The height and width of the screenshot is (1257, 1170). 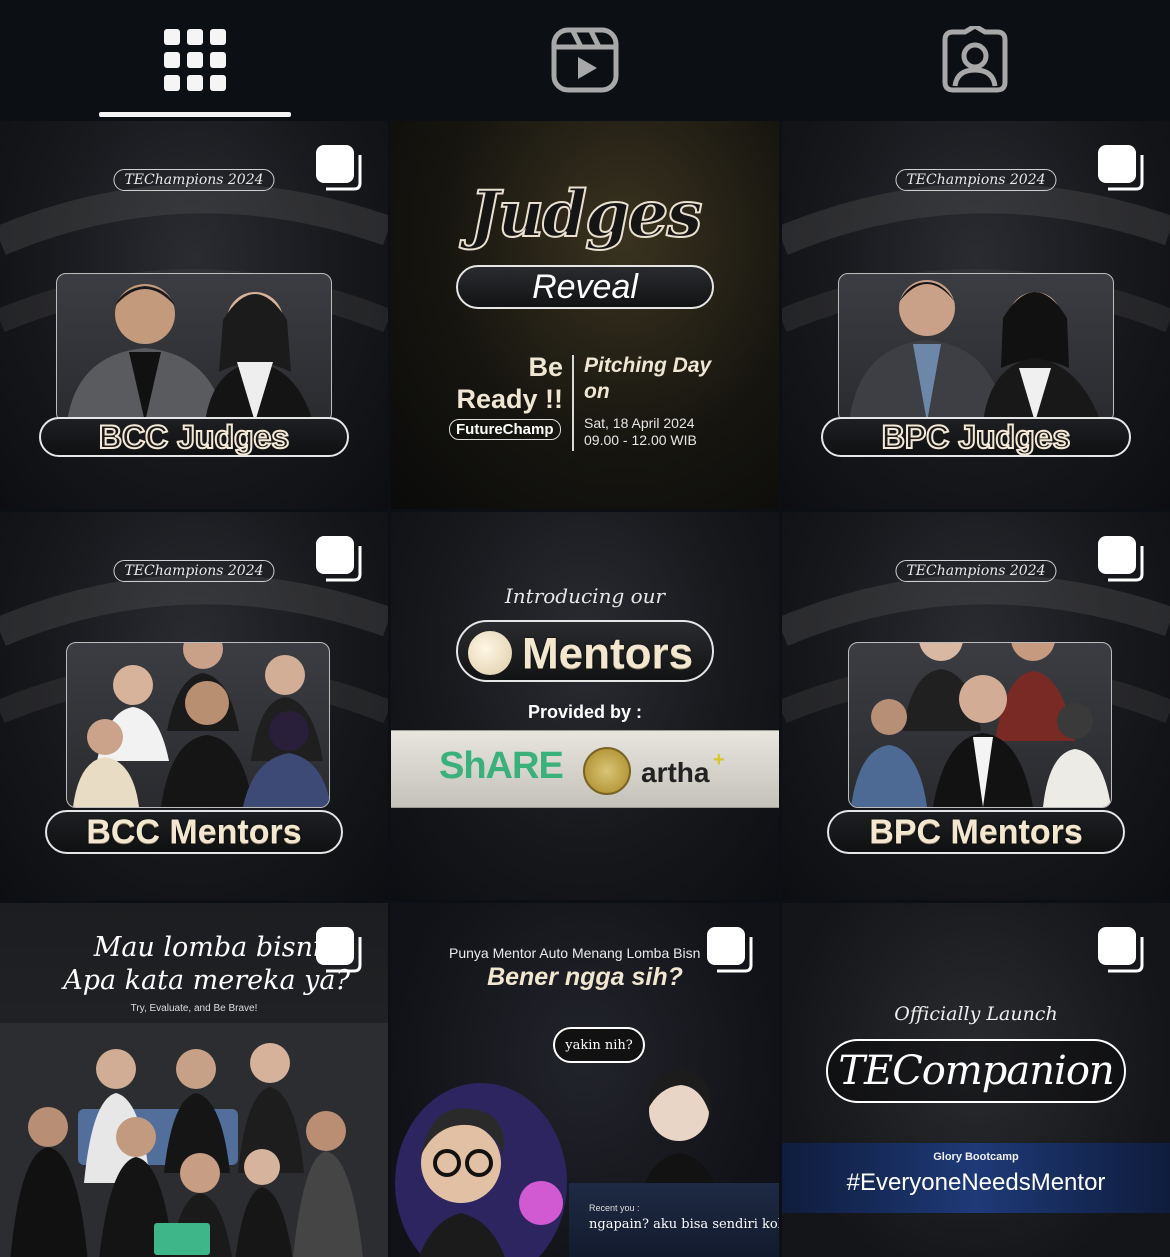 I want to click on time-text: 09.00 - 12.00 WIB, so click(x=640, y=440).